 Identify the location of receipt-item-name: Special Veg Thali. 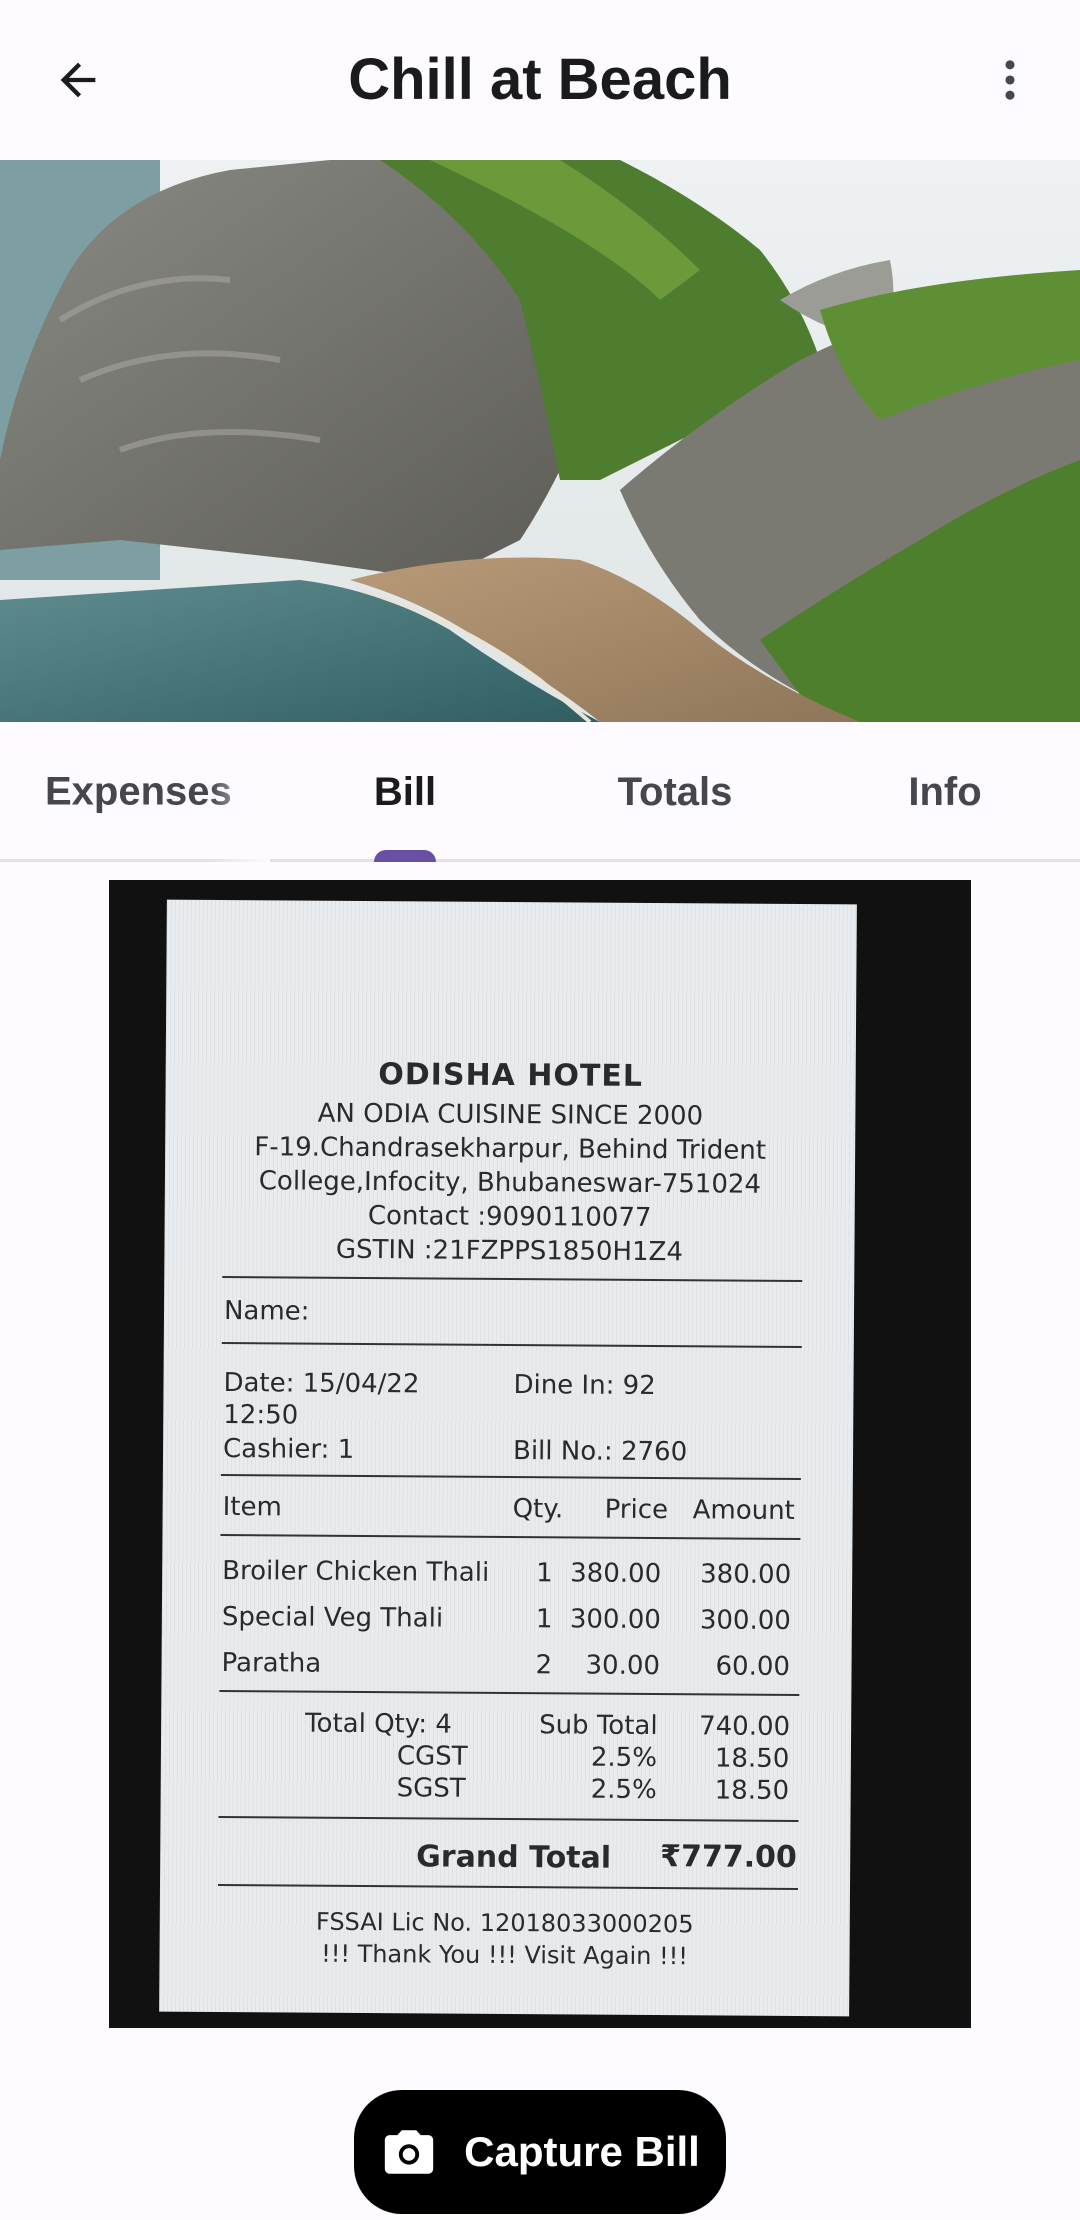
(332, 1618).